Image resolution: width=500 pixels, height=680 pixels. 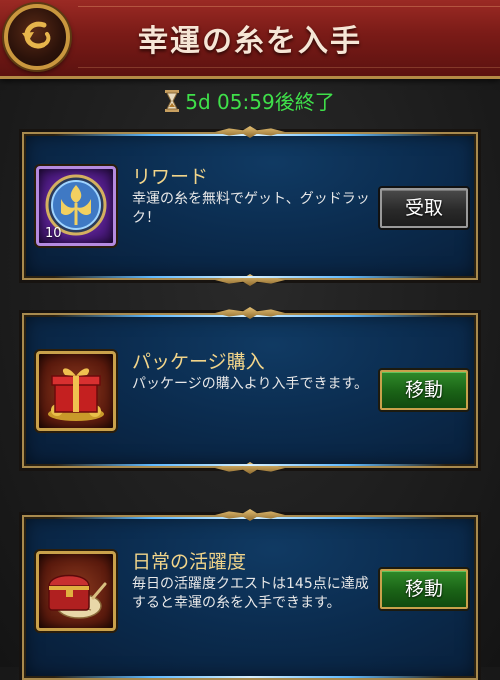 I want to click on gift-box-icon, so click(x=76, y=394).